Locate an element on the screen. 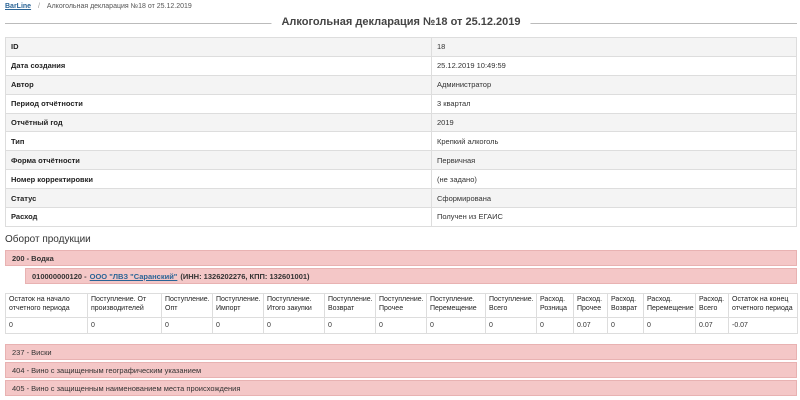 The height and width of the screenshot is (400, 800). column-header: Расход. Розница is located at coordinates (555, 305).